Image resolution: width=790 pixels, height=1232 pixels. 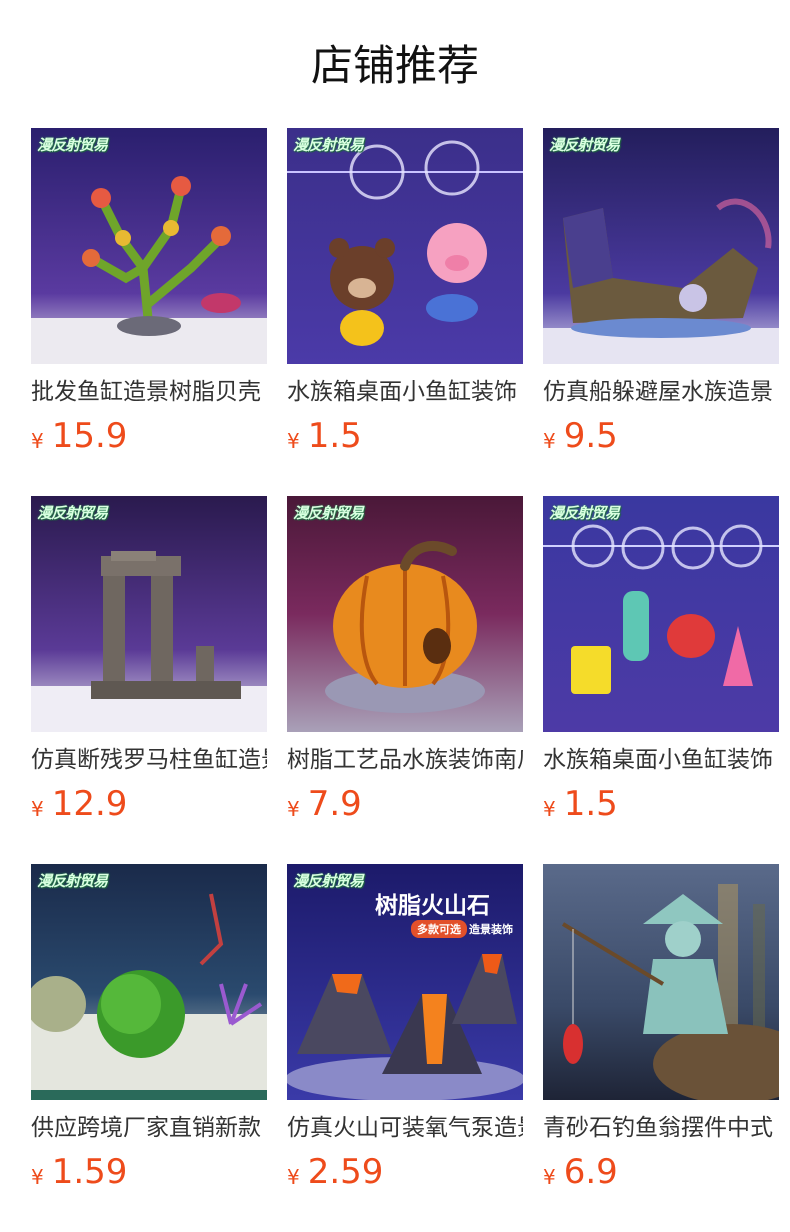 What do you see at coordinates (590, 436) in the screenshot?
I see `price-amount: 9.5` at bounding box center [590, 436].